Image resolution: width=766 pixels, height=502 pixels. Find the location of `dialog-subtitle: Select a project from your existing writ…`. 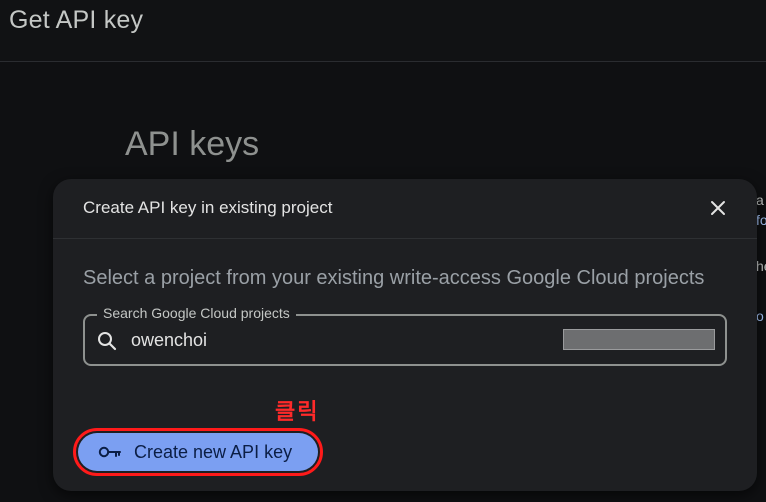

dialog-subtitle: Select a project from your existing writ… is located at coordinates (394, 278).